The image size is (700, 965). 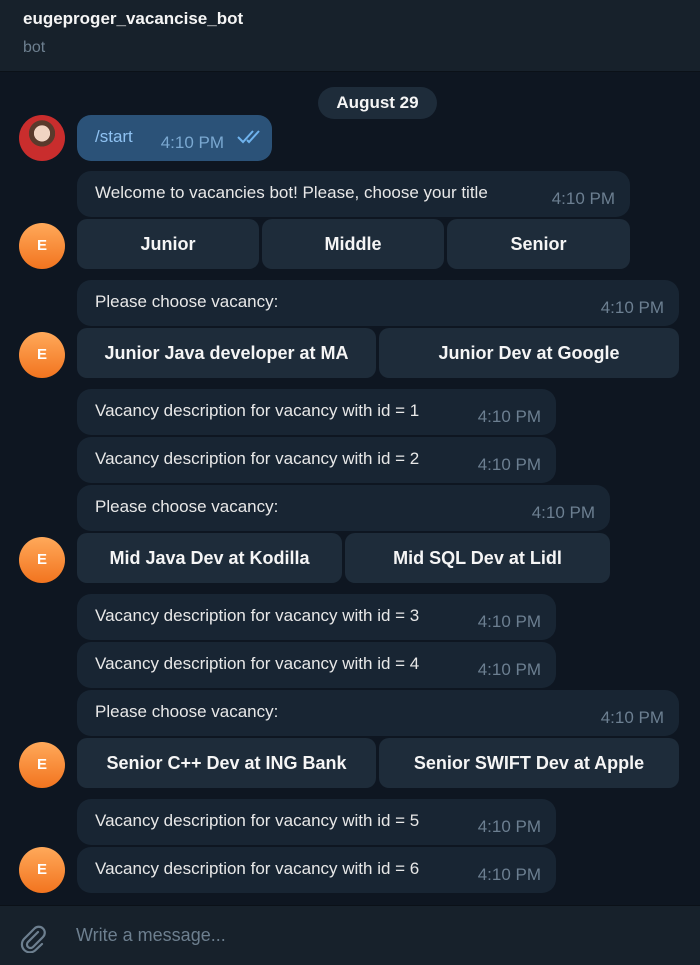 I want to click on keyboard-button-middle: Middle, so click(x=353, y=244).